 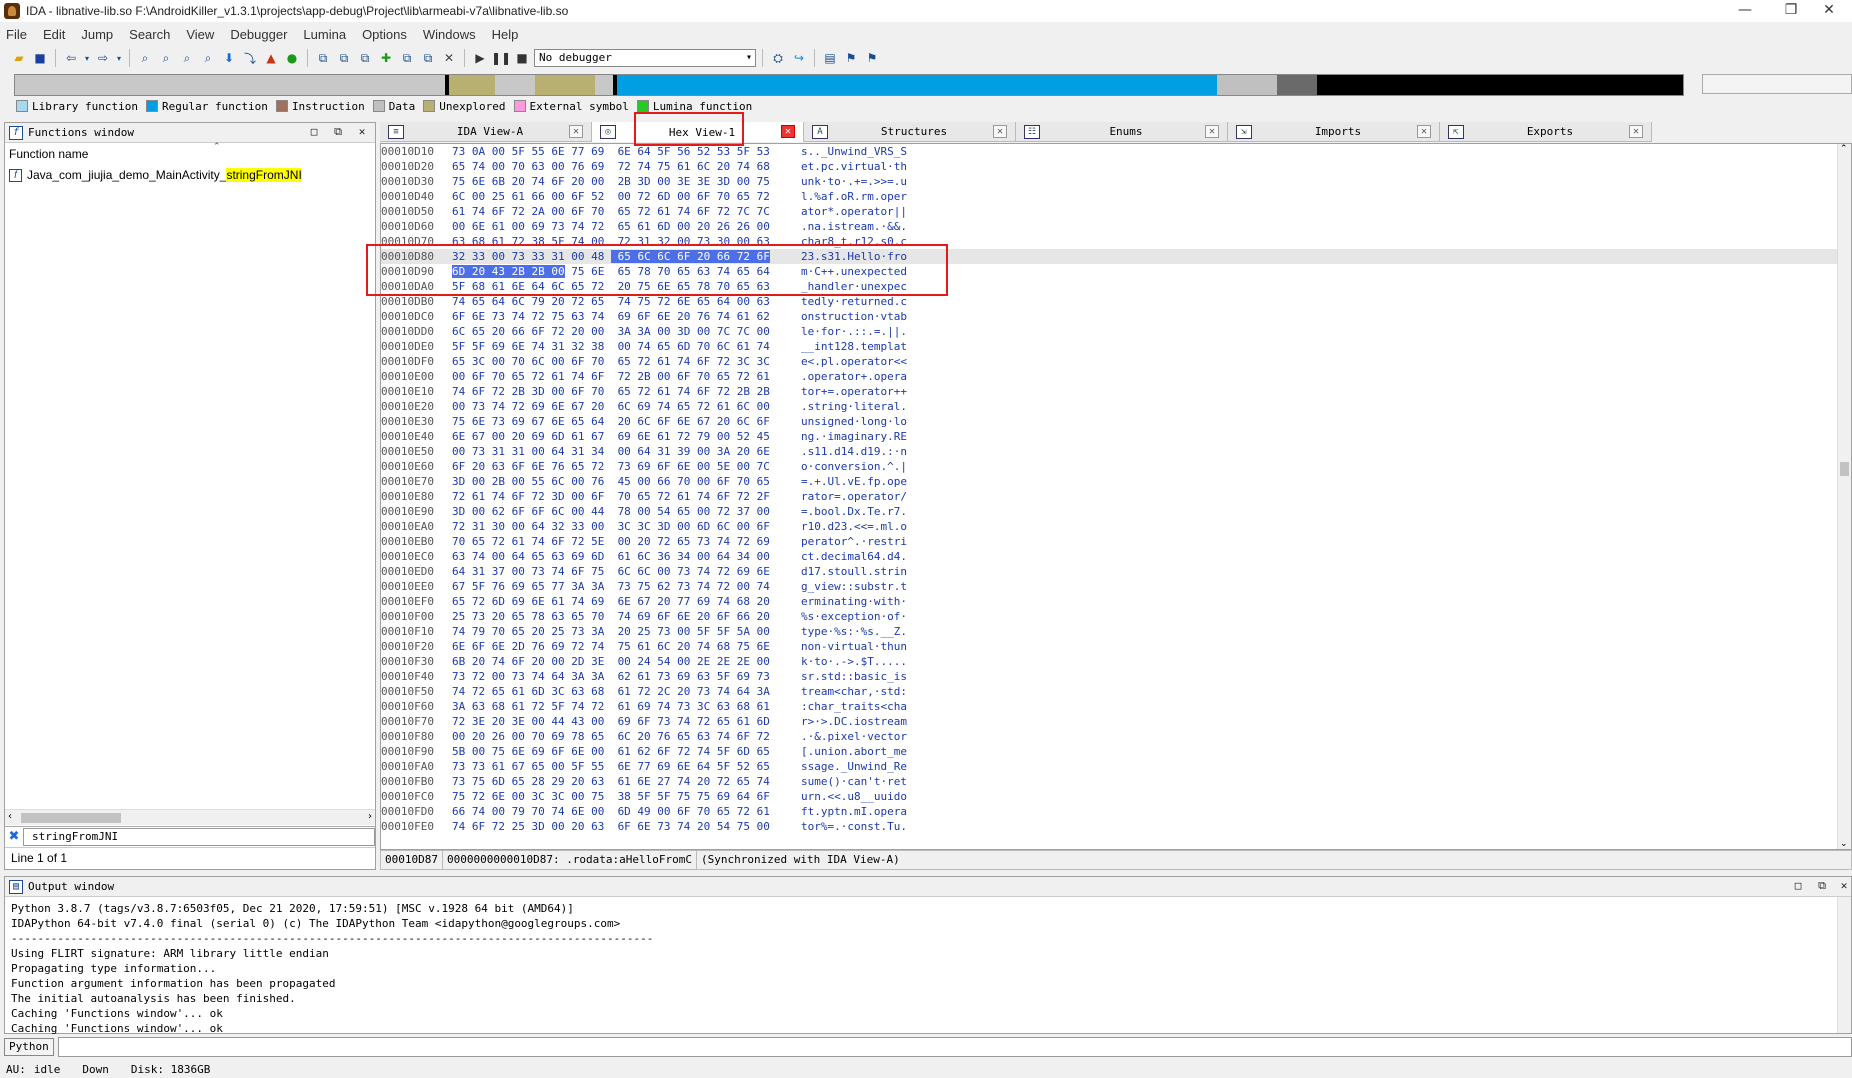 What do you see at coordinates (854, 526) in the screenshot?
I see `hex-ascii: r10.d23.<<=.ml.o` at bounding box center [854, 526].